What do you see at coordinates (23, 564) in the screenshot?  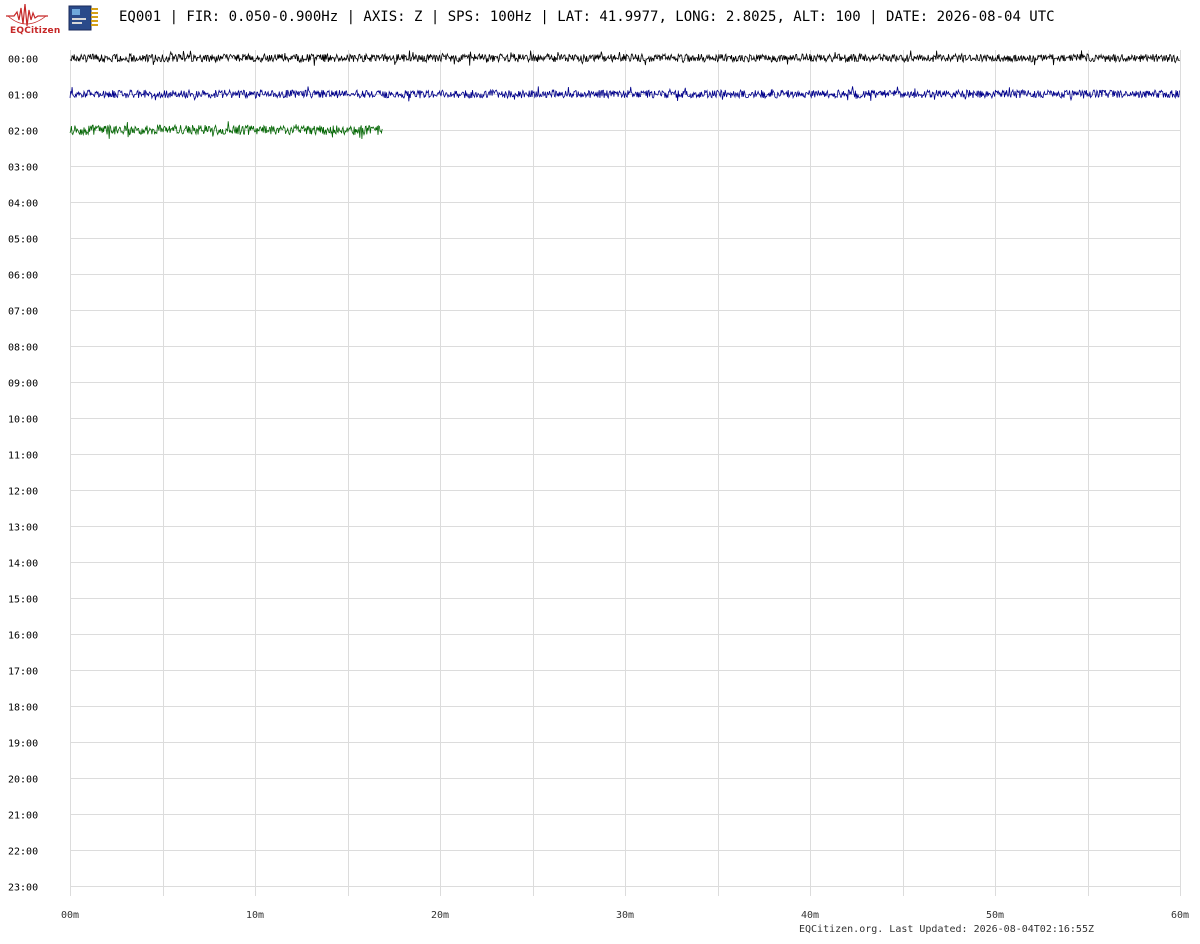 I see `y-tick-label: 14:00` at bounding box center [23, 564].